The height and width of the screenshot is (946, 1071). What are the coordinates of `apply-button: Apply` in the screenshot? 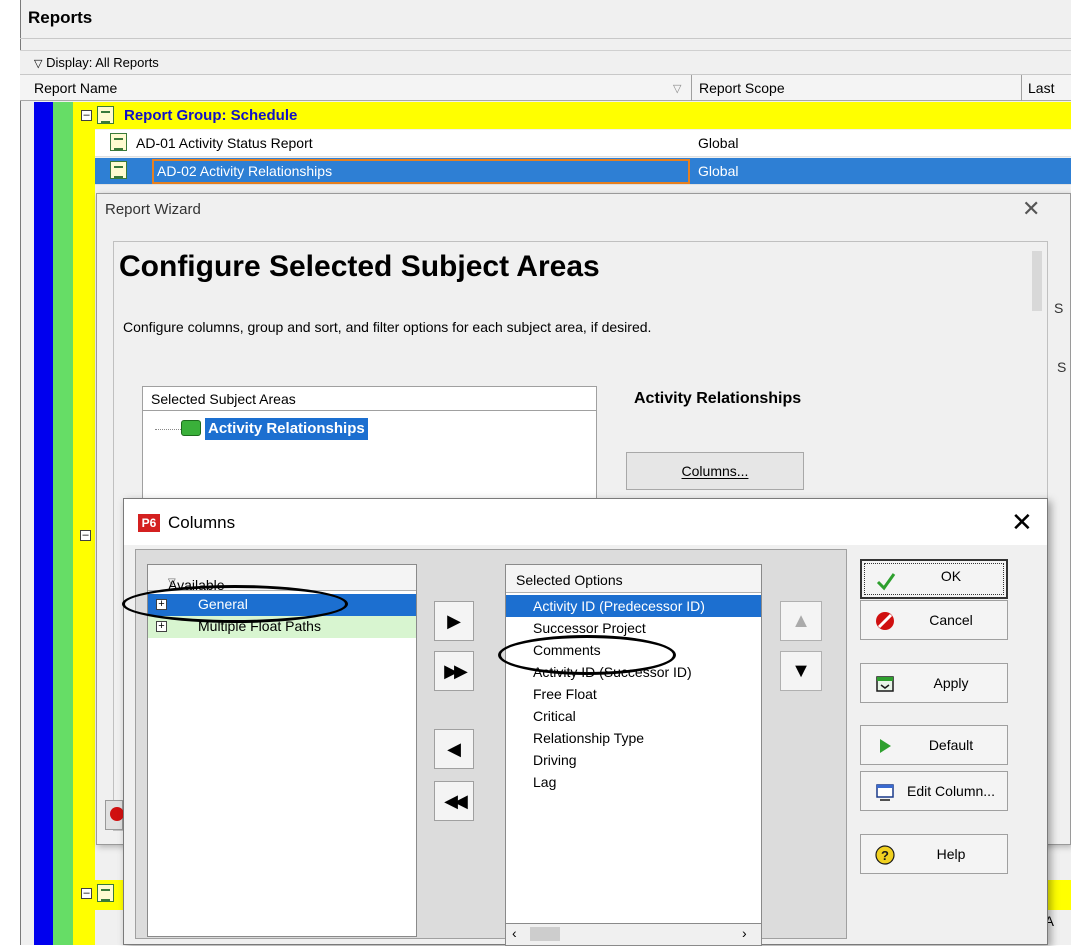 It's located at (934, 683).